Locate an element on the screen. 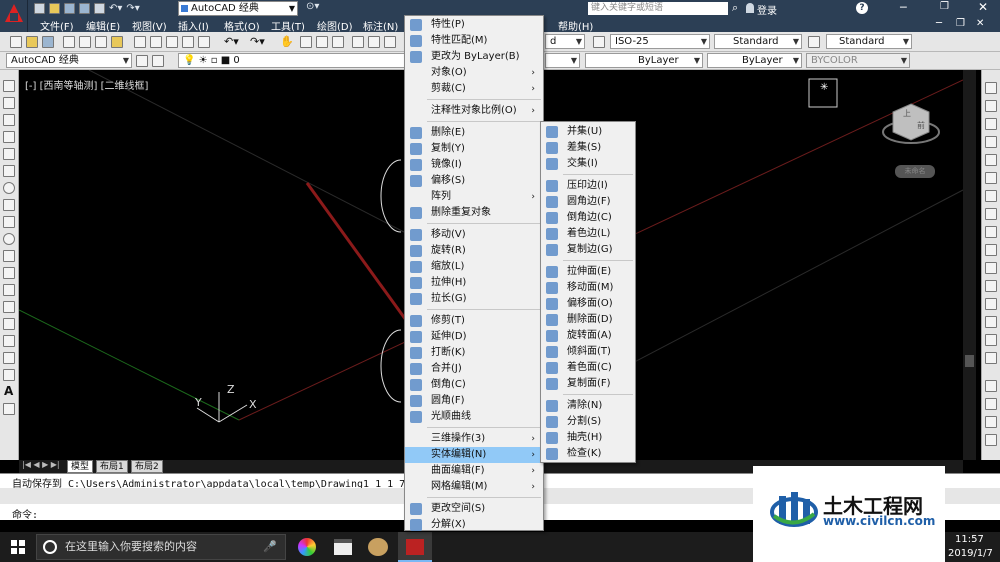  windows-start-icon is located at coordinates (18, 547).